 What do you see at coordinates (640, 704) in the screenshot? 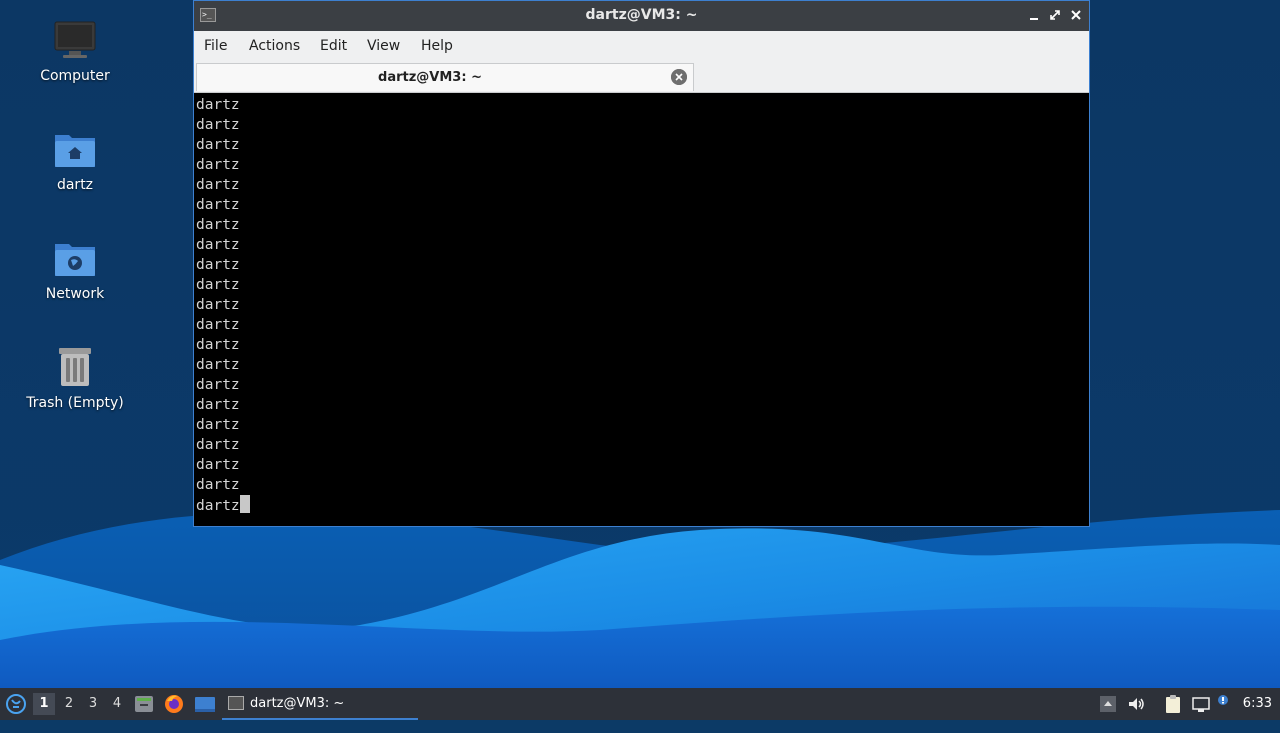
I see `taskbar: 1 2 3 4 dartz@VM3: ~ 6:33` at bounding box center [640, 704].